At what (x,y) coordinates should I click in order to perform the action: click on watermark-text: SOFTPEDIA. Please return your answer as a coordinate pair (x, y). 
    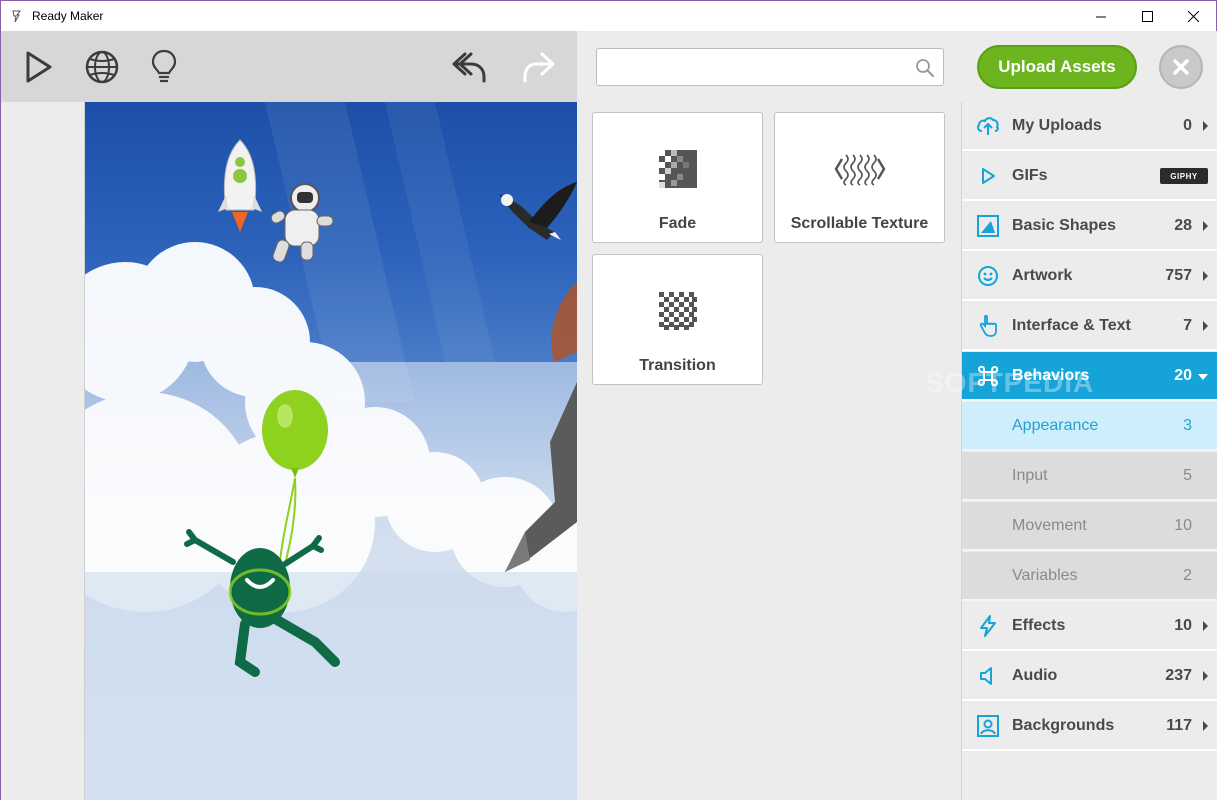
    Looking at the image, I should click on (1010, 382).